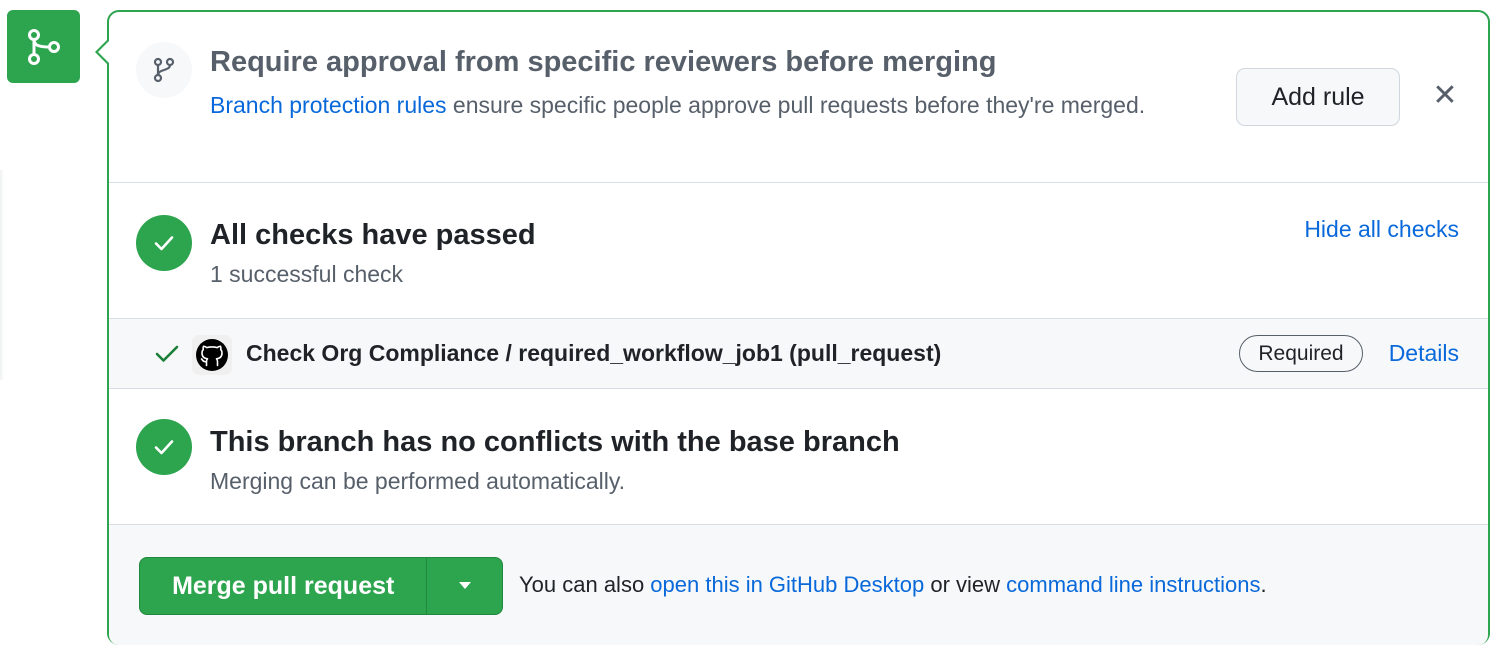  I want to click on checks-subtitle: 1 successful check, so click(307, 274).